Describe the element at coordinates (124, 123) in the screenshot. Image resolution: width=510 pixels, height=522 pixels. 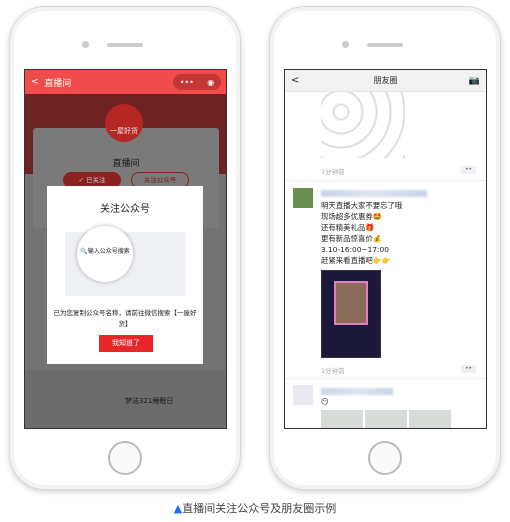
I see `brand-logo: 一屋好货` at that location.